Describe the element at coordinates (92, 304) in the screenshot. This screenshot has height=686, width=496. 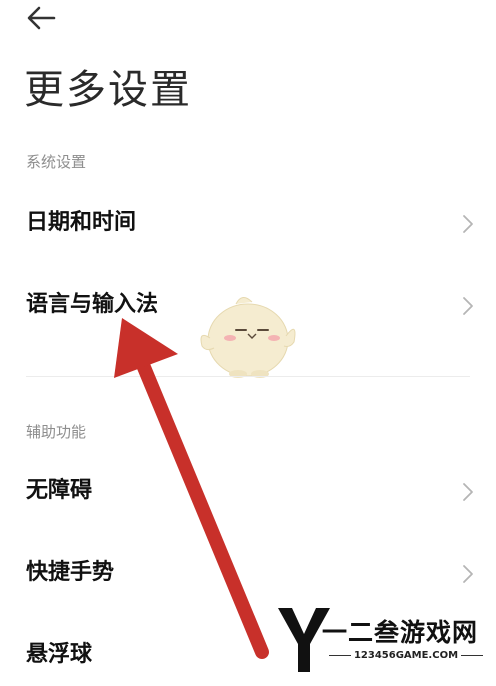
I see `settings-item-label: 语言与输入法` at that location.